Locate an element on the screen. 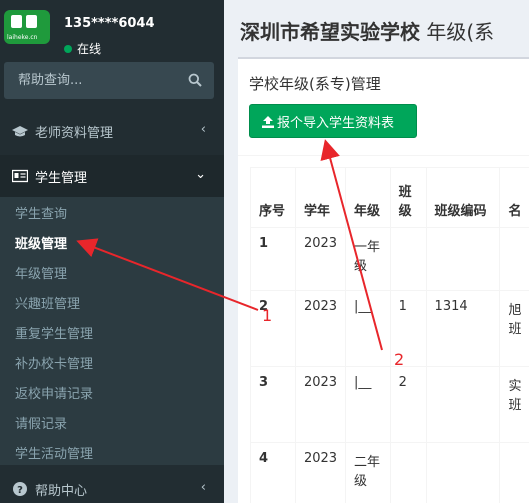 This screenshot has width=529, height=503. annotation-label-1: 1 is located at coordinates (267, 315).